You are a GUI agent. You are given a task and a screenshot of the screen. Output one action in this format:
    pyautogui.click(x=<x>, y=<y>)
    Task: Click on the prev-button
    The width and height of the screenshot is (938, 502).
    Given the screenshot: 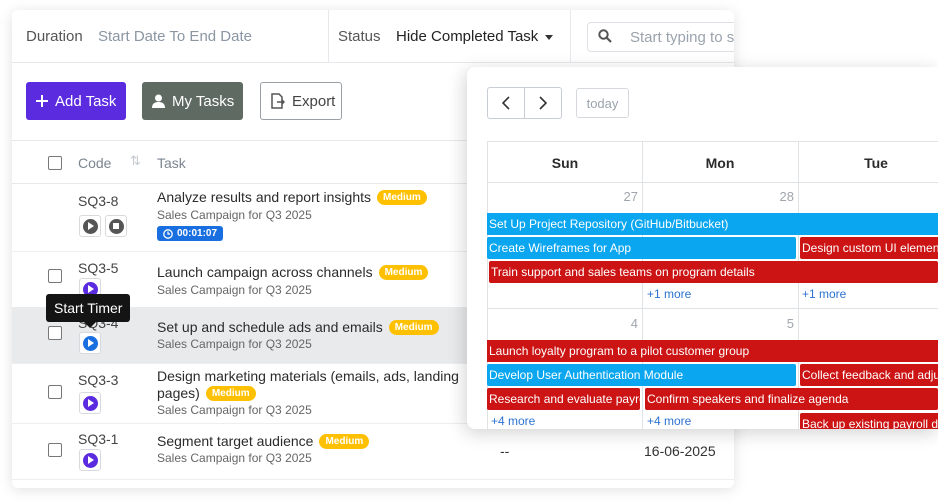 What is the action you would take?
    pyautogui.click(x=506, y=103)
    